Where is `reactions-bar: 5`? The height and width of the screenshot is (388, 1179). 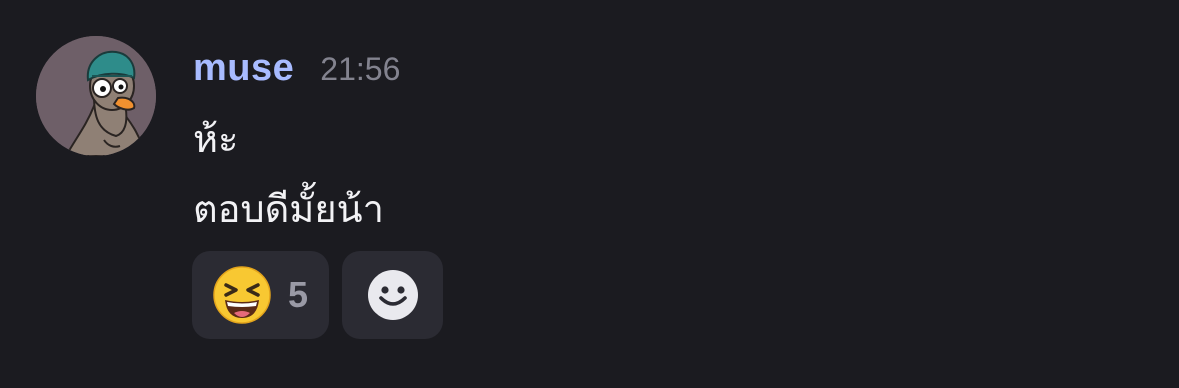
reactions-bar: 5 is located at coordinates (317, 295).